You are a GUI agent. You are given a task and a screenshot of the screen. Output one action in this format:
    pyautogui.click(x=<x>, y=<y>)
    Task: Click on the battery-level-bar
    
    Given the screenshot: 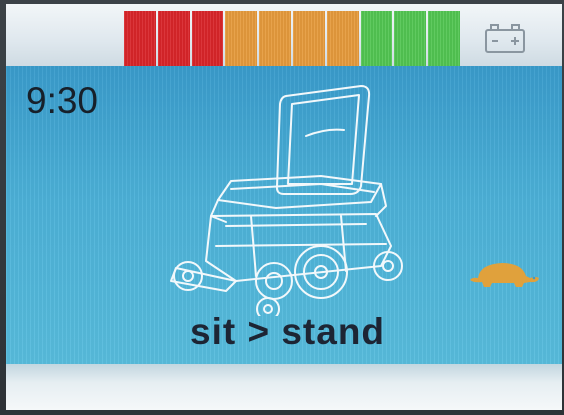 What is the action you would take?
    pyautogui.click(x=292, y=39)
    